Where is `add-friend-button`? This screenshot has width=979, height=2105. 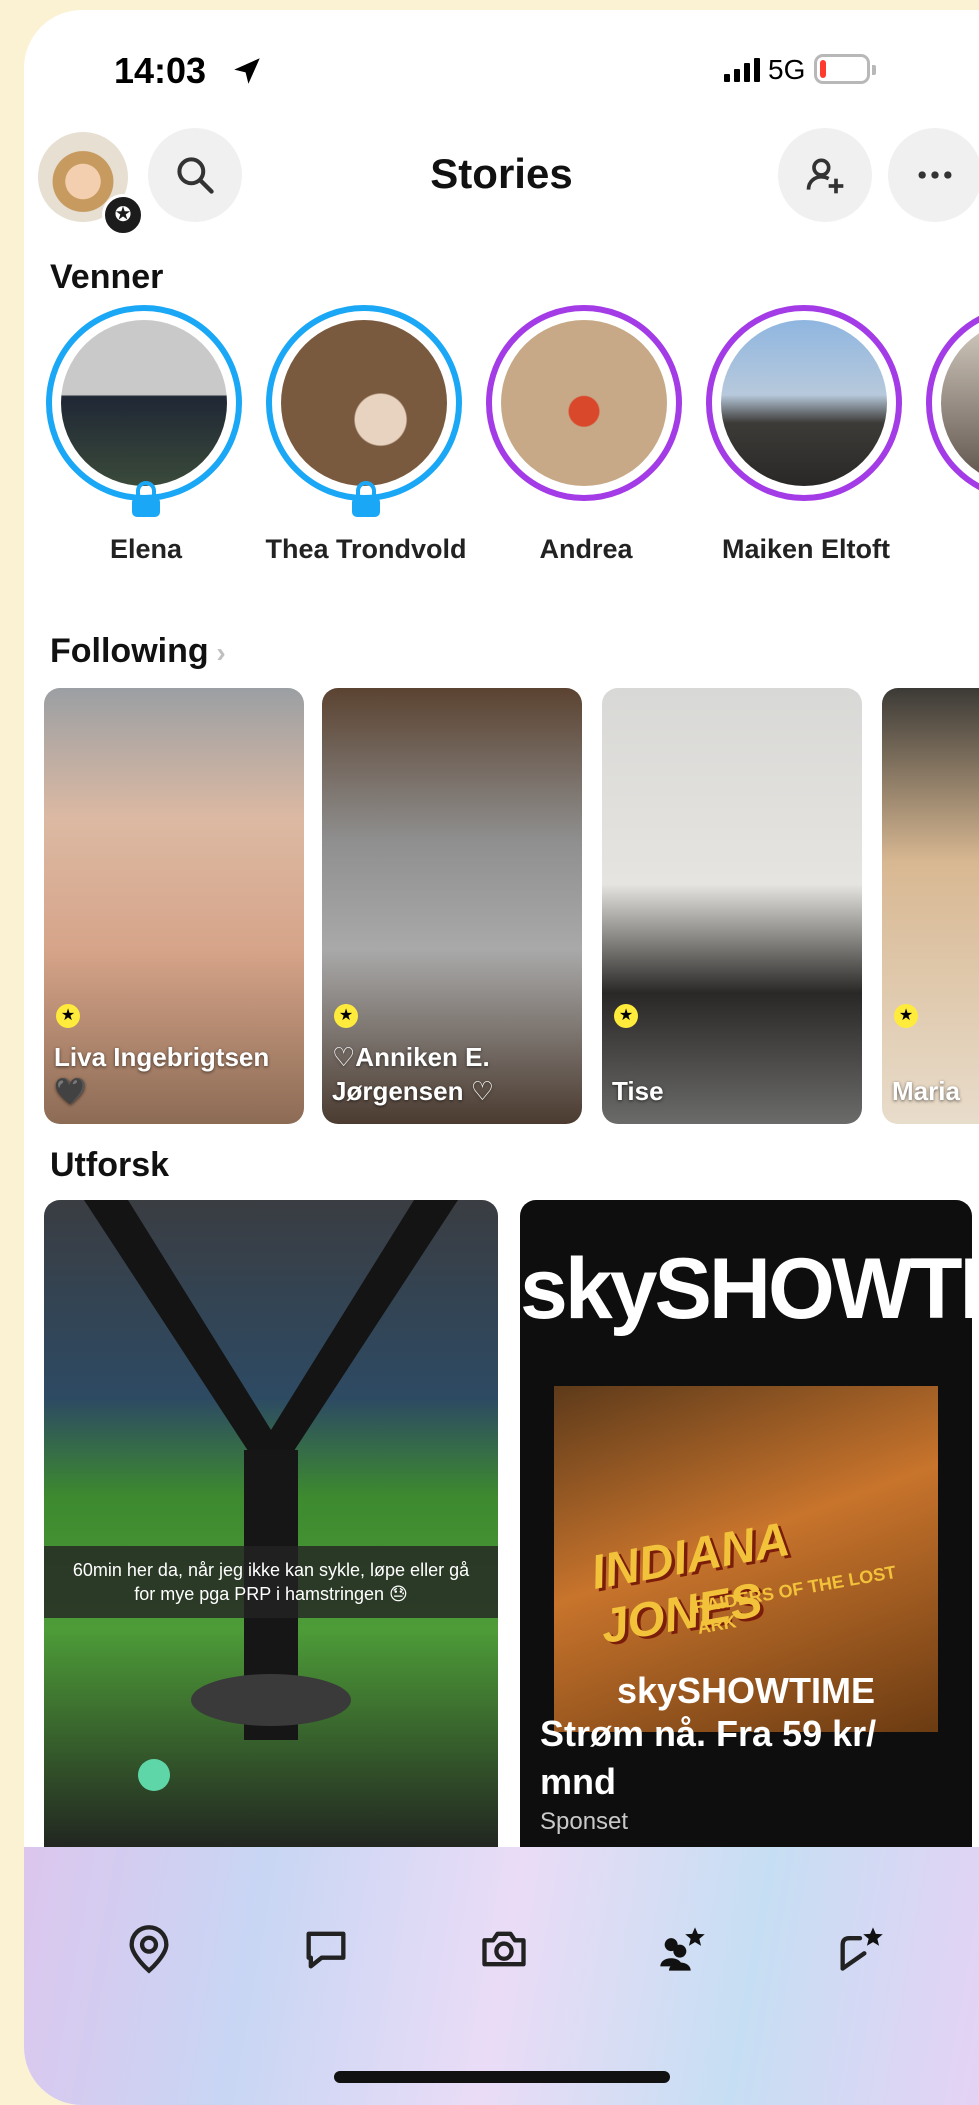 add-friend-button is located at coordinates (825, 175).